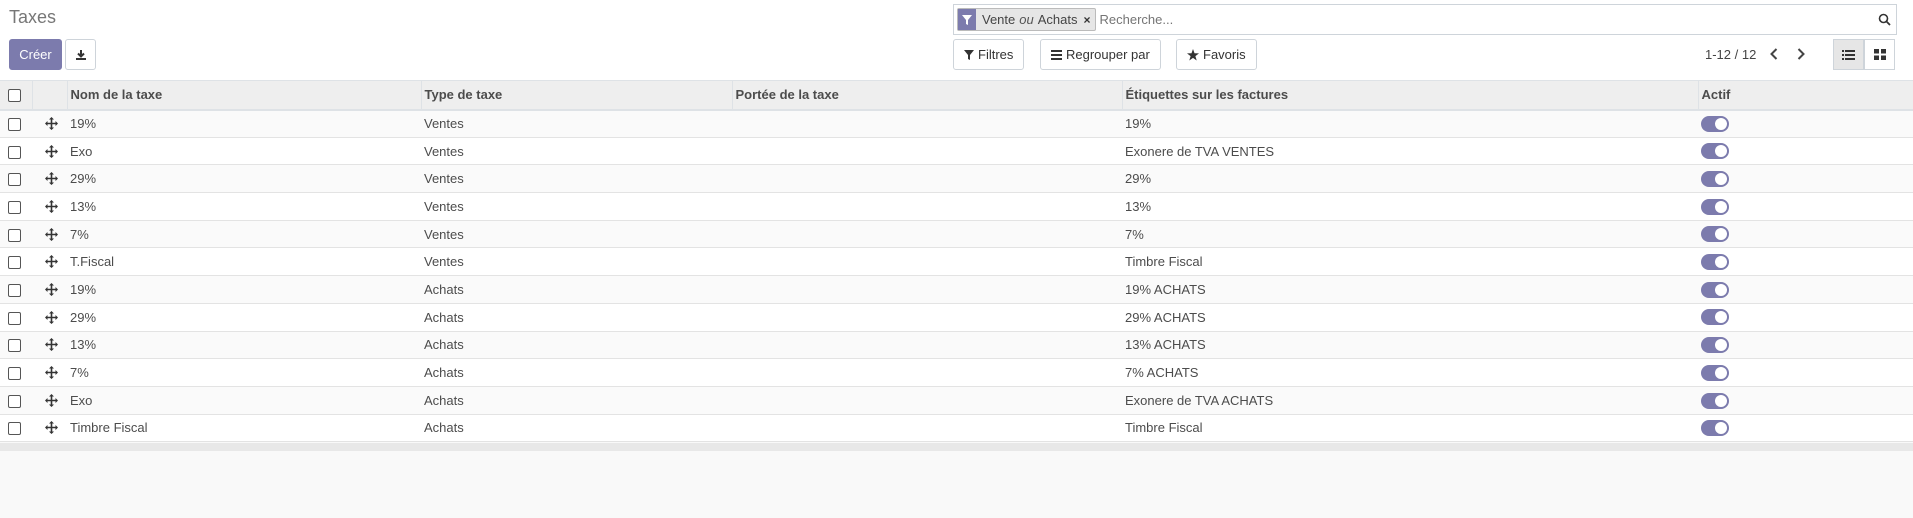 This screenshot has height=518, width=1913. I want to click on favorites-label: Favoris, so click(1224, 54).